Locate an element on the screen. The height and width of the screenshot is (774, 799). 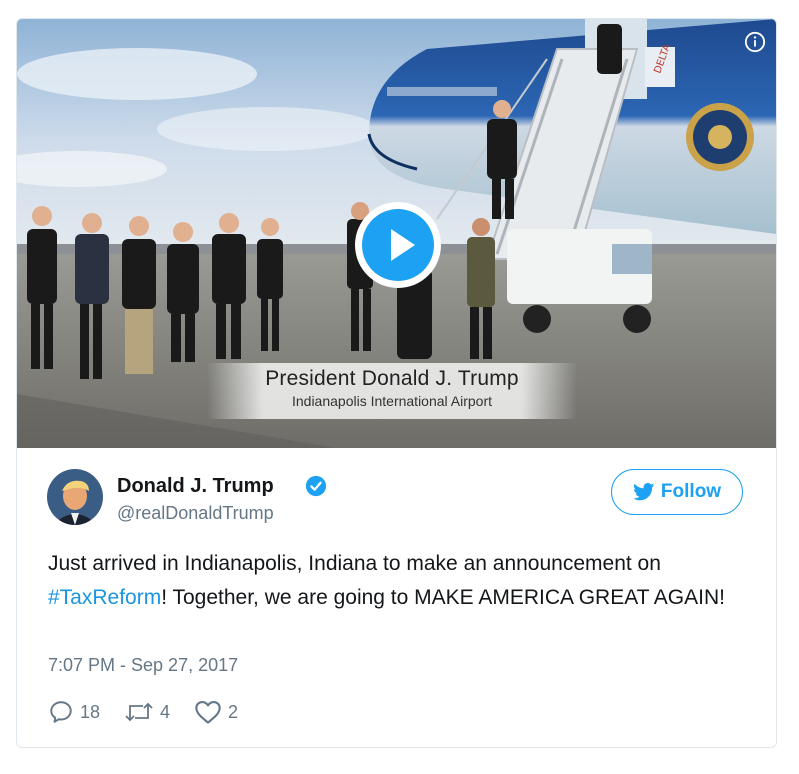
reply-icon is located at coordinates (61, 712).